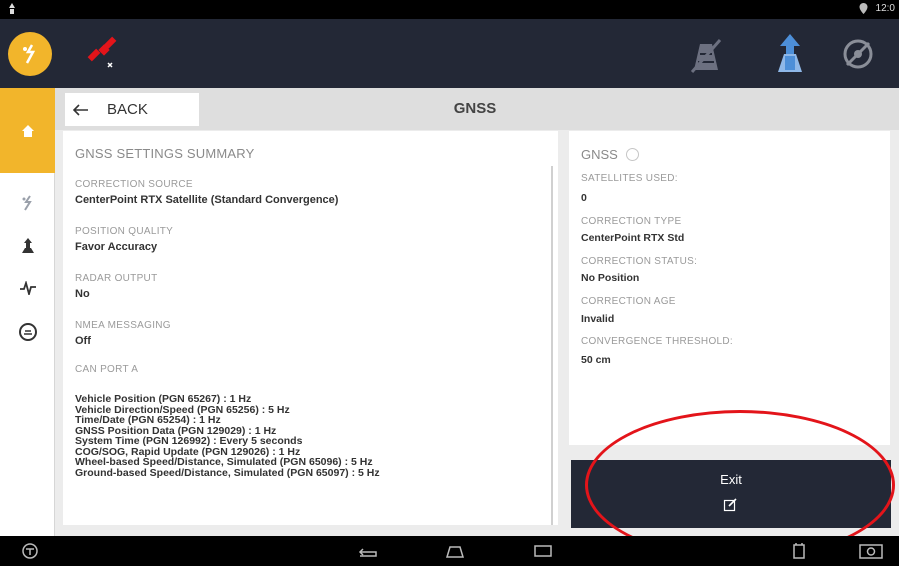 The width and height of the screenshot is (899, 566). Describe the element at coordinates (449, 9) in the screenshot. I see `status-bar: 12:0` at that location.